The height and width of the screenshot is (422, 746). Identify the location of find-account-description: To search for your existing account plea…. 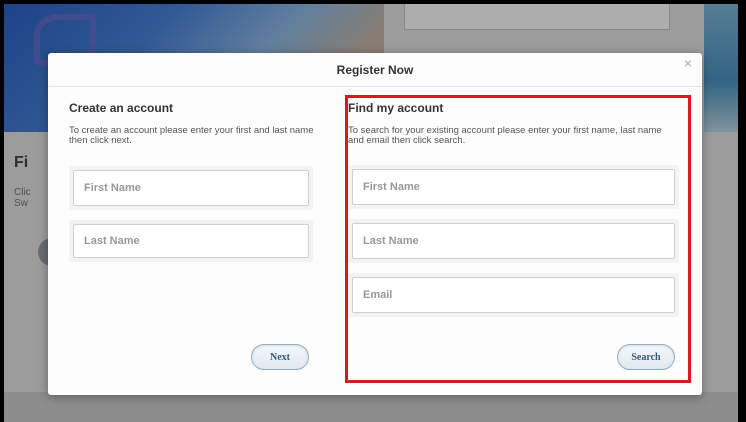
(505, 135).